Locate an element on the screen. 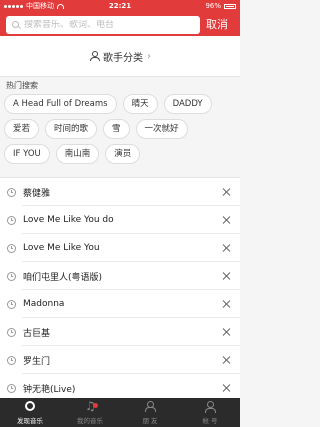 The width and height of the screenshot is (320, 427). hot-search-tag: 一次就好 is located at coordinates (161, 129).